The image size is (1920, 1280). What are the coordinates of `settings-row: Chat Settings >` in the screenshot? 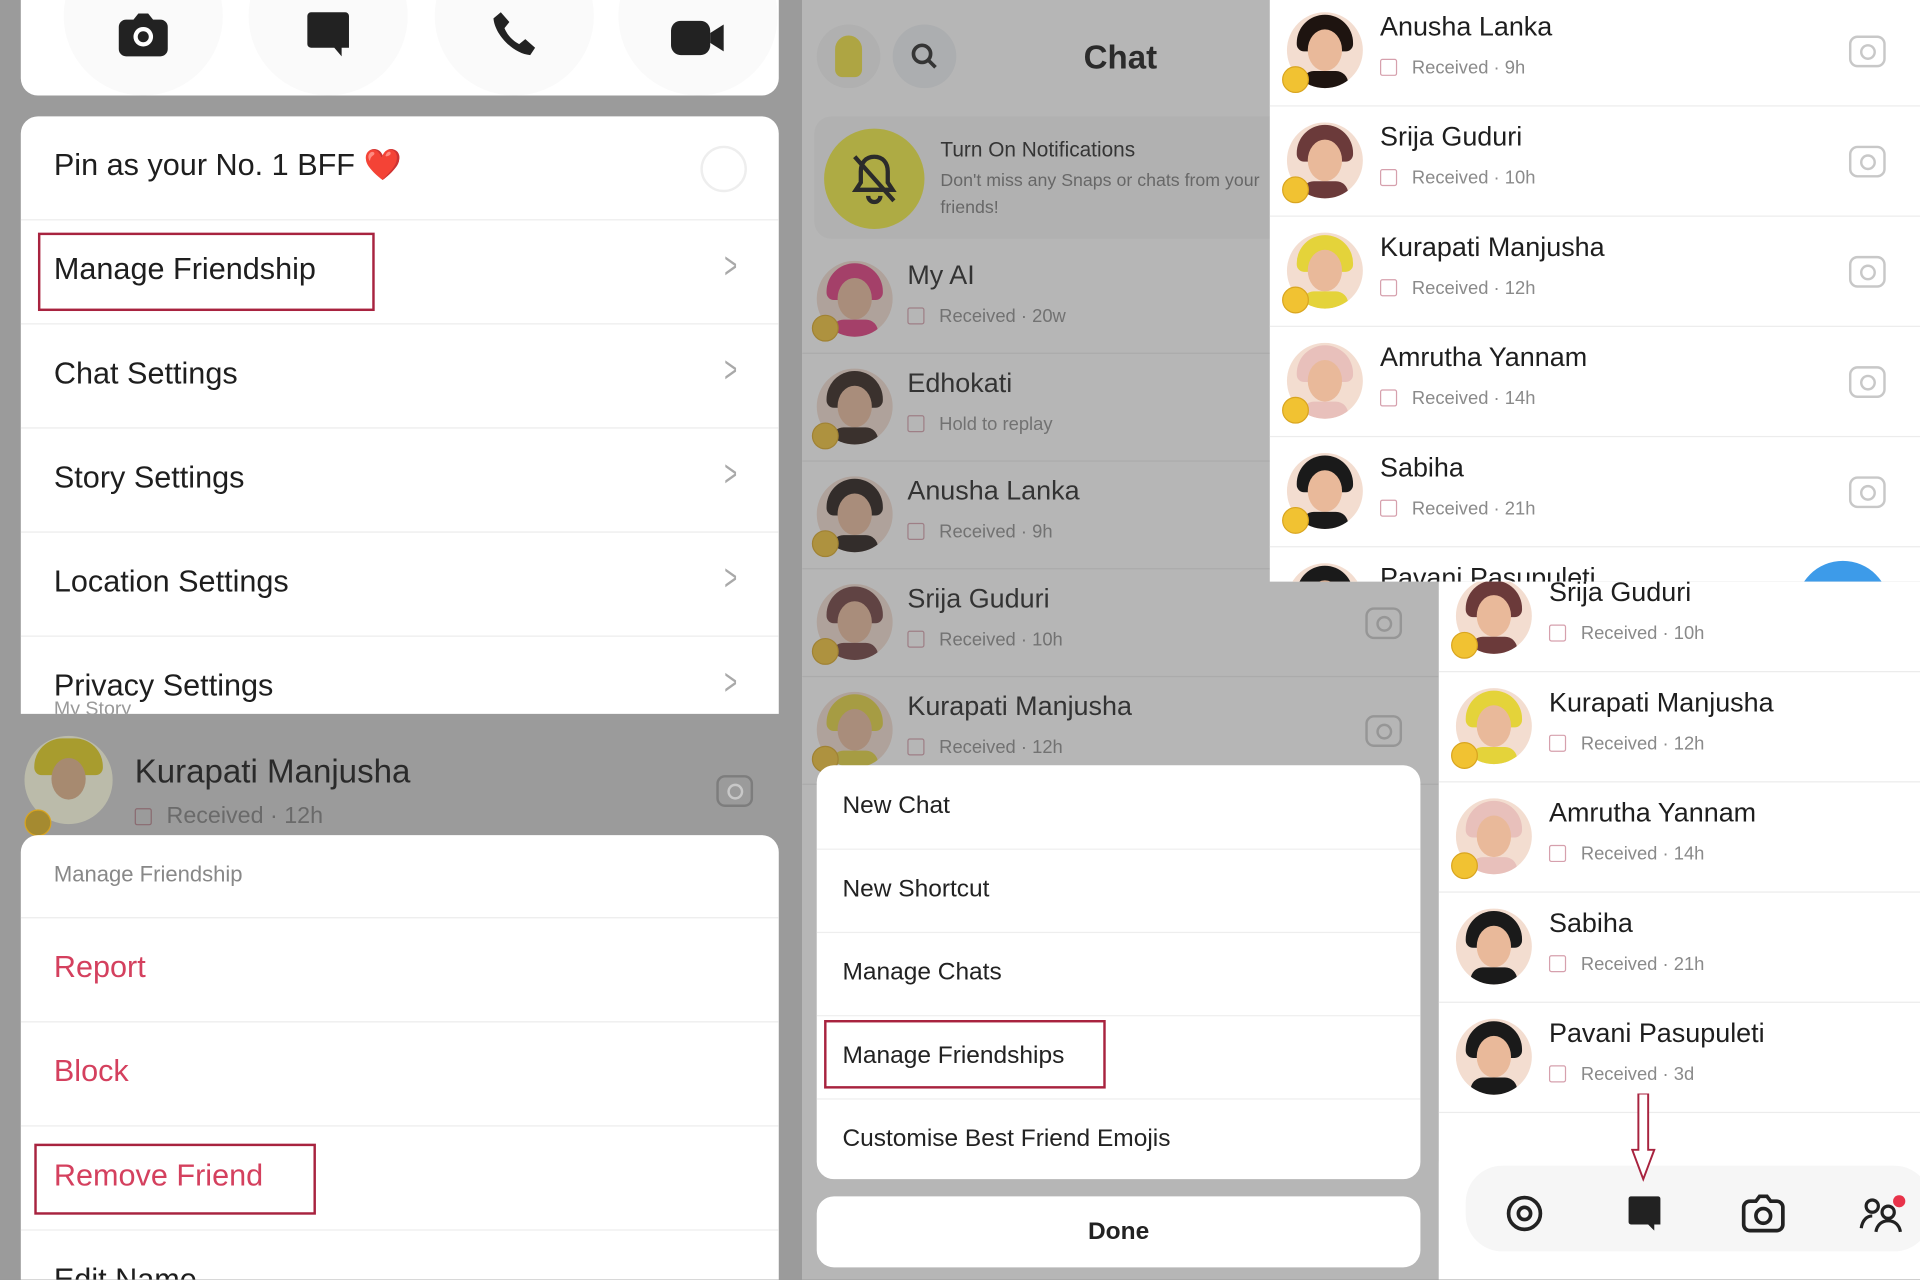 It's located at (399, 376).